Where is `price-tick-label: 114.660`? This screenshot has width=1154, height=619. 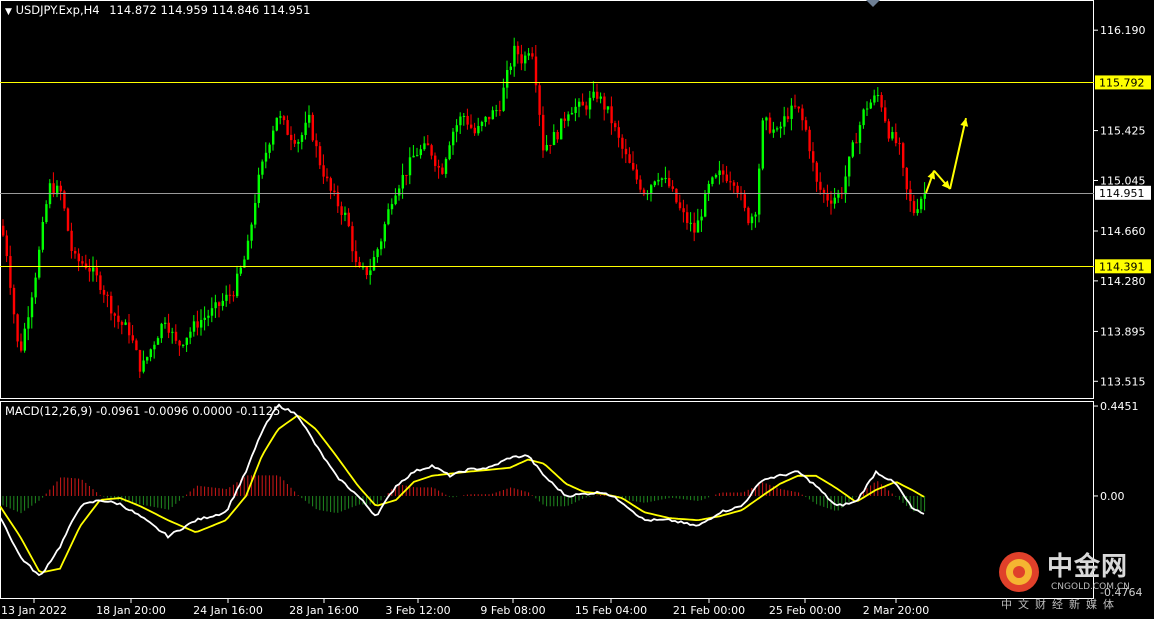
price-tick-label: 114.660 is located at coordinates (1123, 231).